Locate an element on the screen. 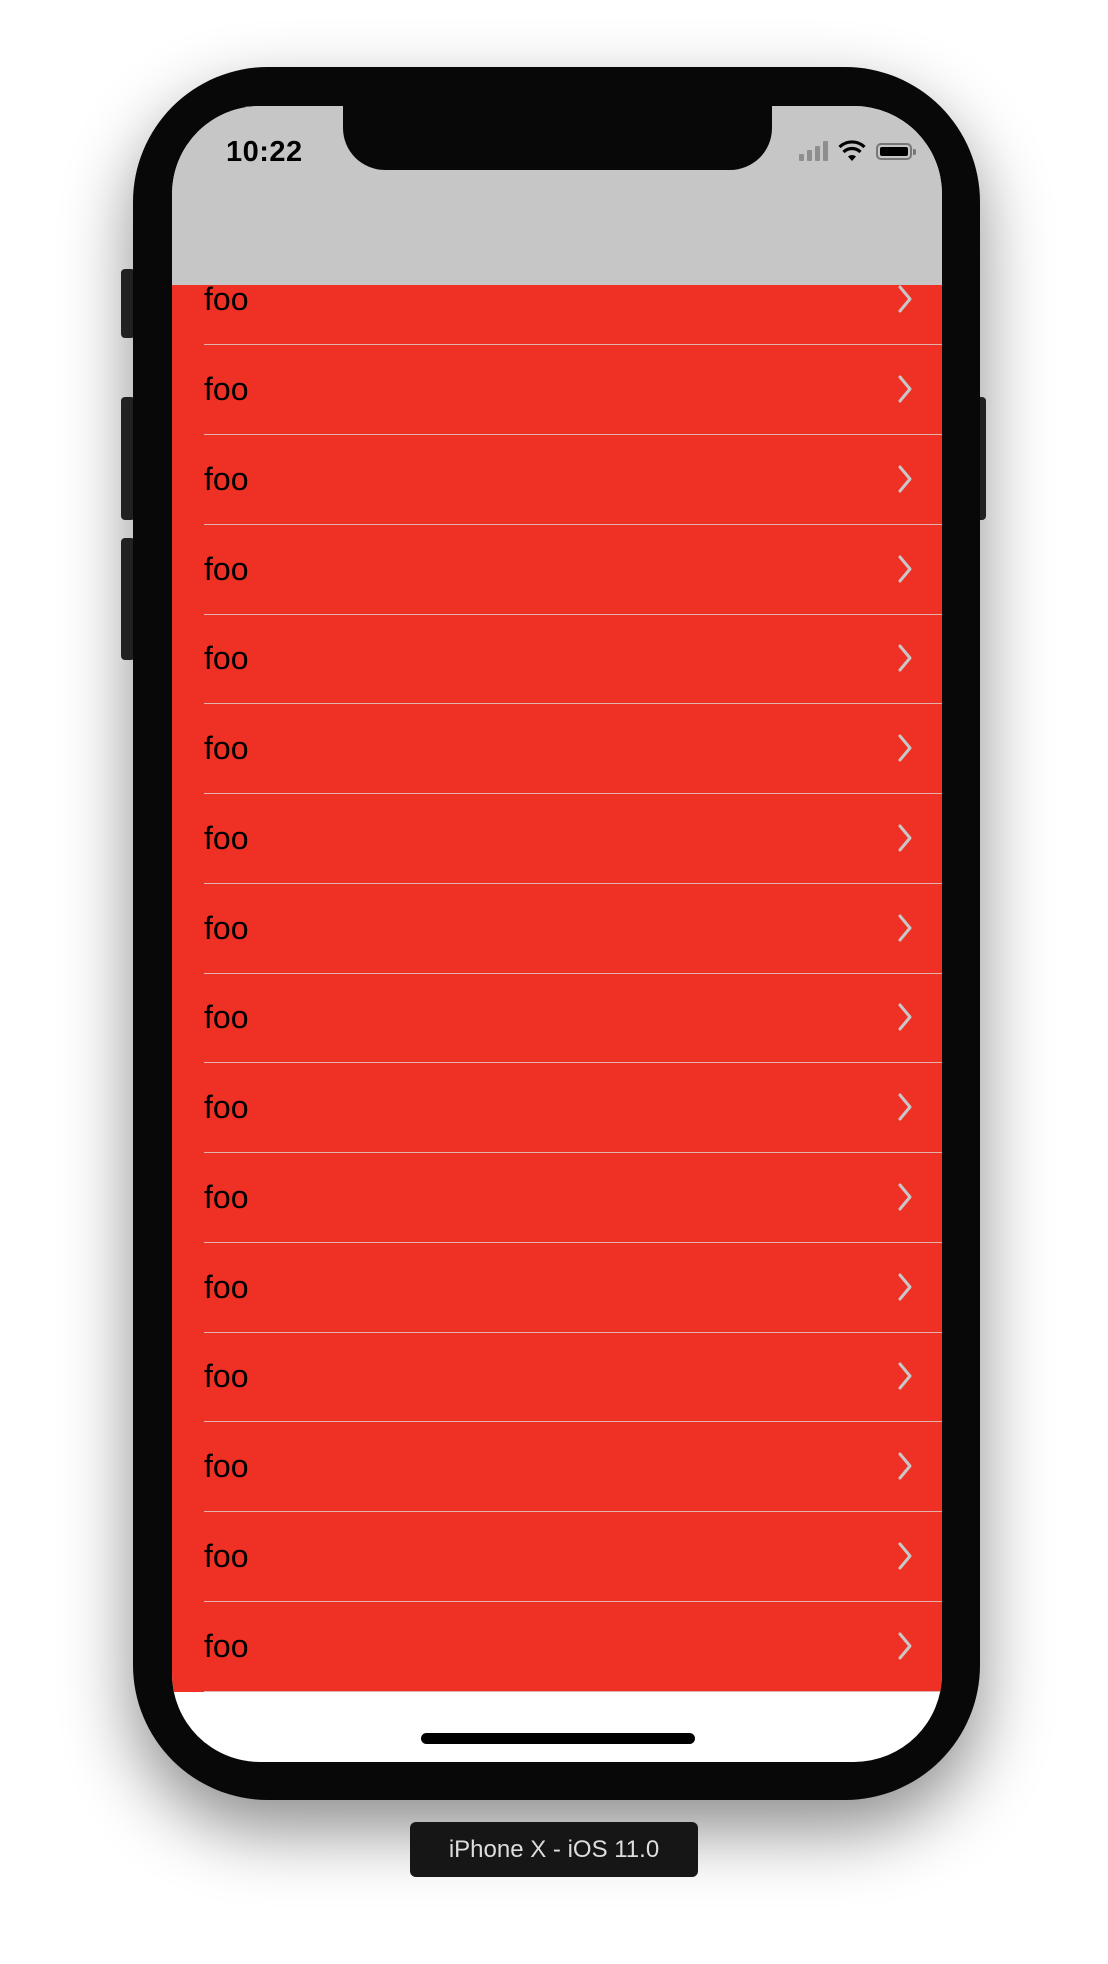 This screenshot has width=1108, height=1964. cellular-signal-icon is located at coordinates (813, 151).